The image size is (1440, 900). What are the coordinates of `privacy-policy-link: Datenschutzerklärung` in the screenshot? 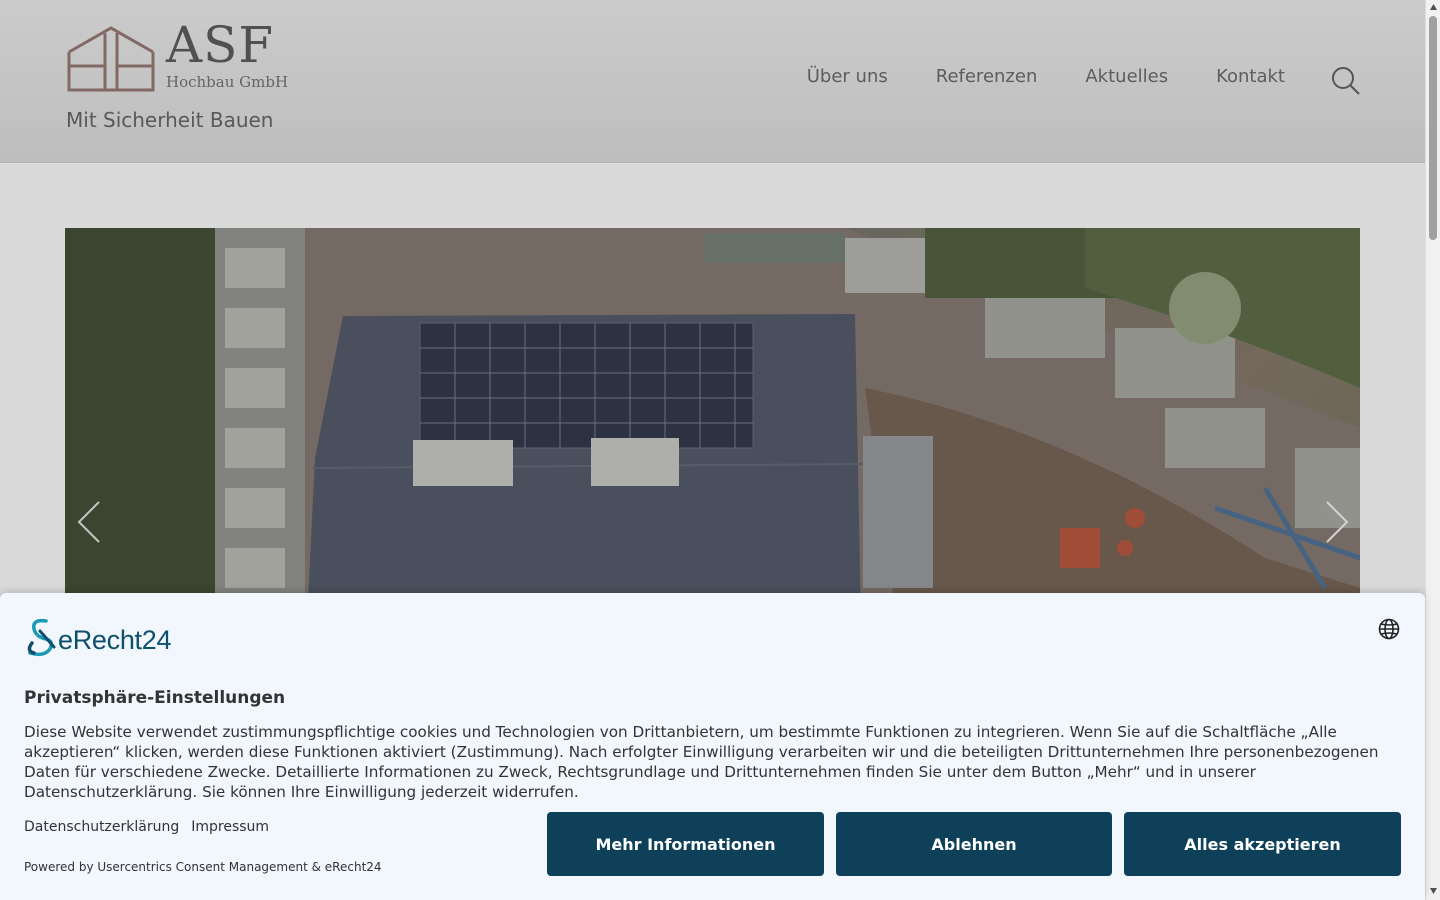 It's located at (101, 827).